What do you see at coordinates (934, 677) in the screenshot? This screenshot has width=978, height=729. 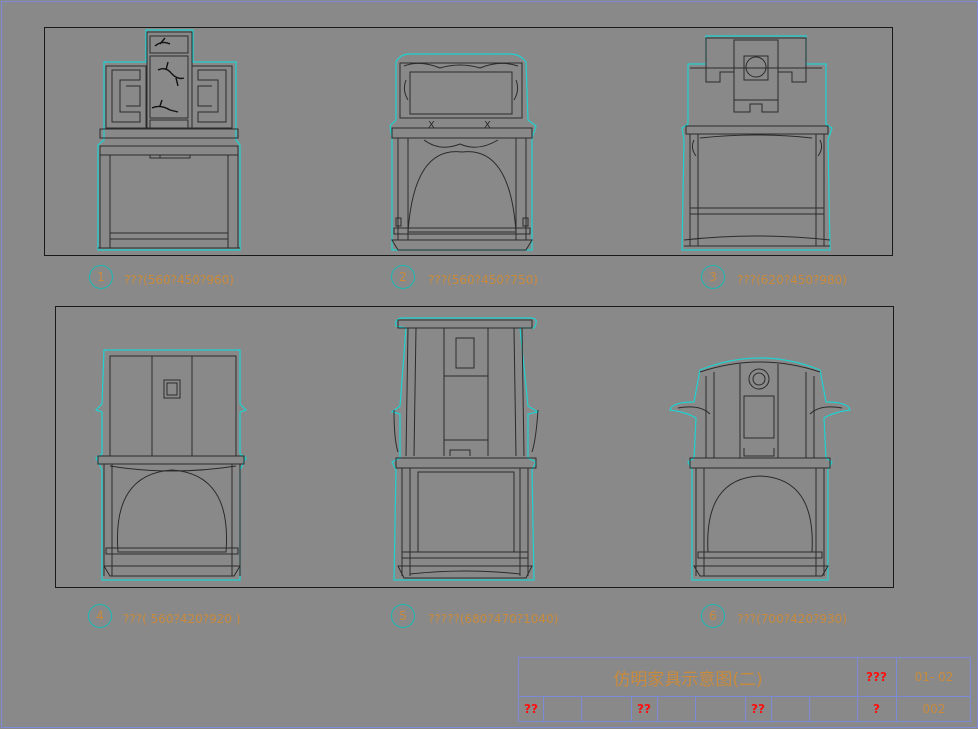 I see `scale-value: 01- 02` at bounding box center [934, 677].